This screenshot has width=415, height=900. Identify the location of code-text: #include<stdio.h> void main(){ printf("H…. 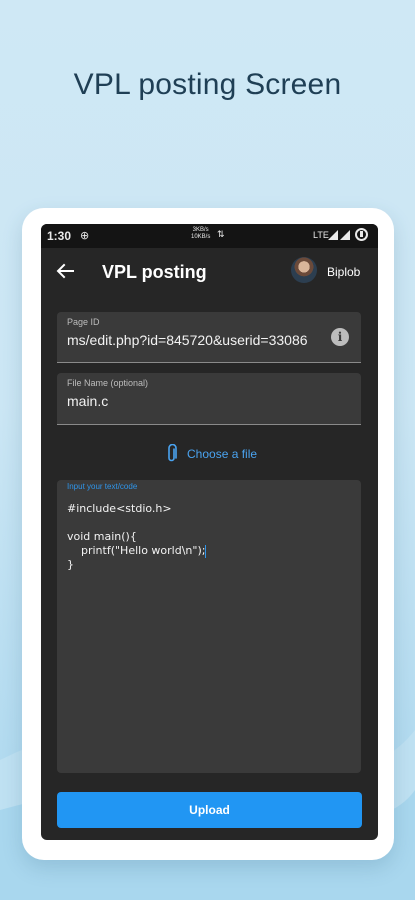
(137, 537).